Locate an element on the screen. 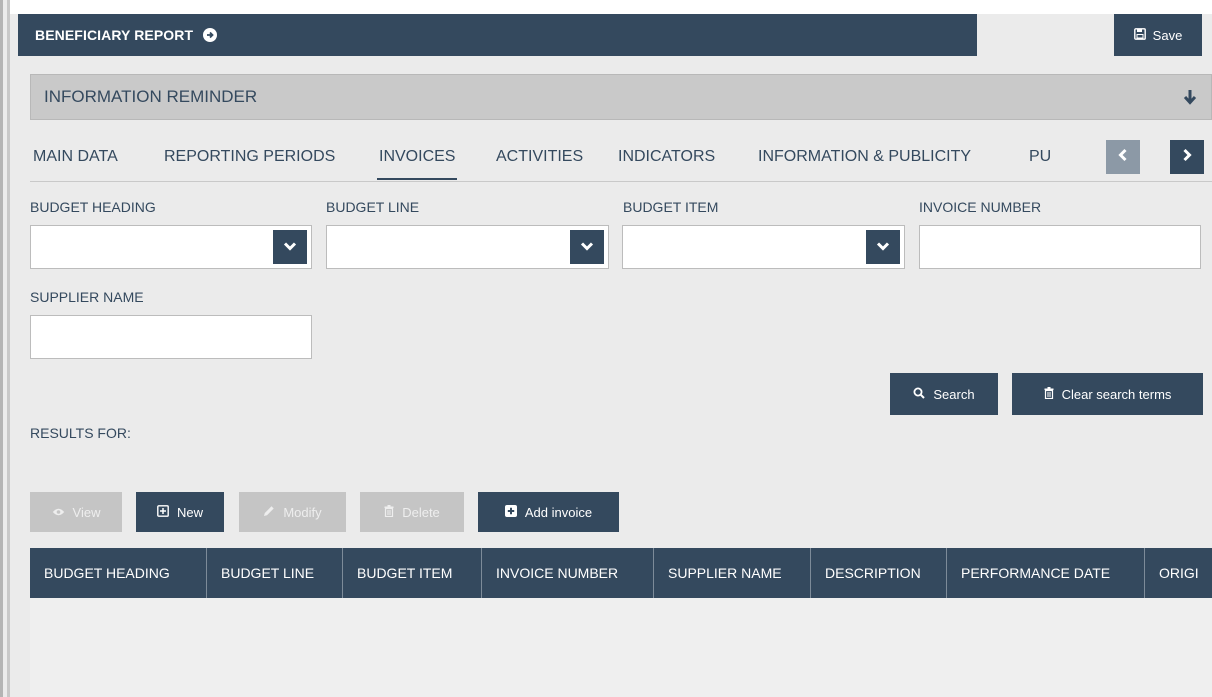 The image size is (1212, 697). add-invoice-button-label: Add invoice is located at coordinates (558, 512).